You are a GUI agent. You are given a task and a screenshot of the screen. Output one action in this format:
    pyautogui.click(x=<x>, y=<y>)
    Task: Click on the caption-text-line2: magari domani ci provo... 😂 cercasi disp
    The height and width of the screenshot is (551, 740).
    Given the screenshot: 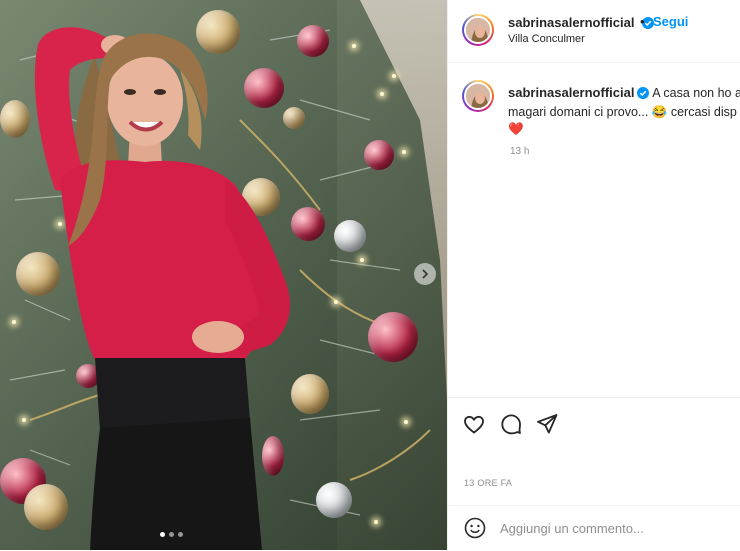 What is the action you would take?
    pyautogui.click(x=622, y=112)
    